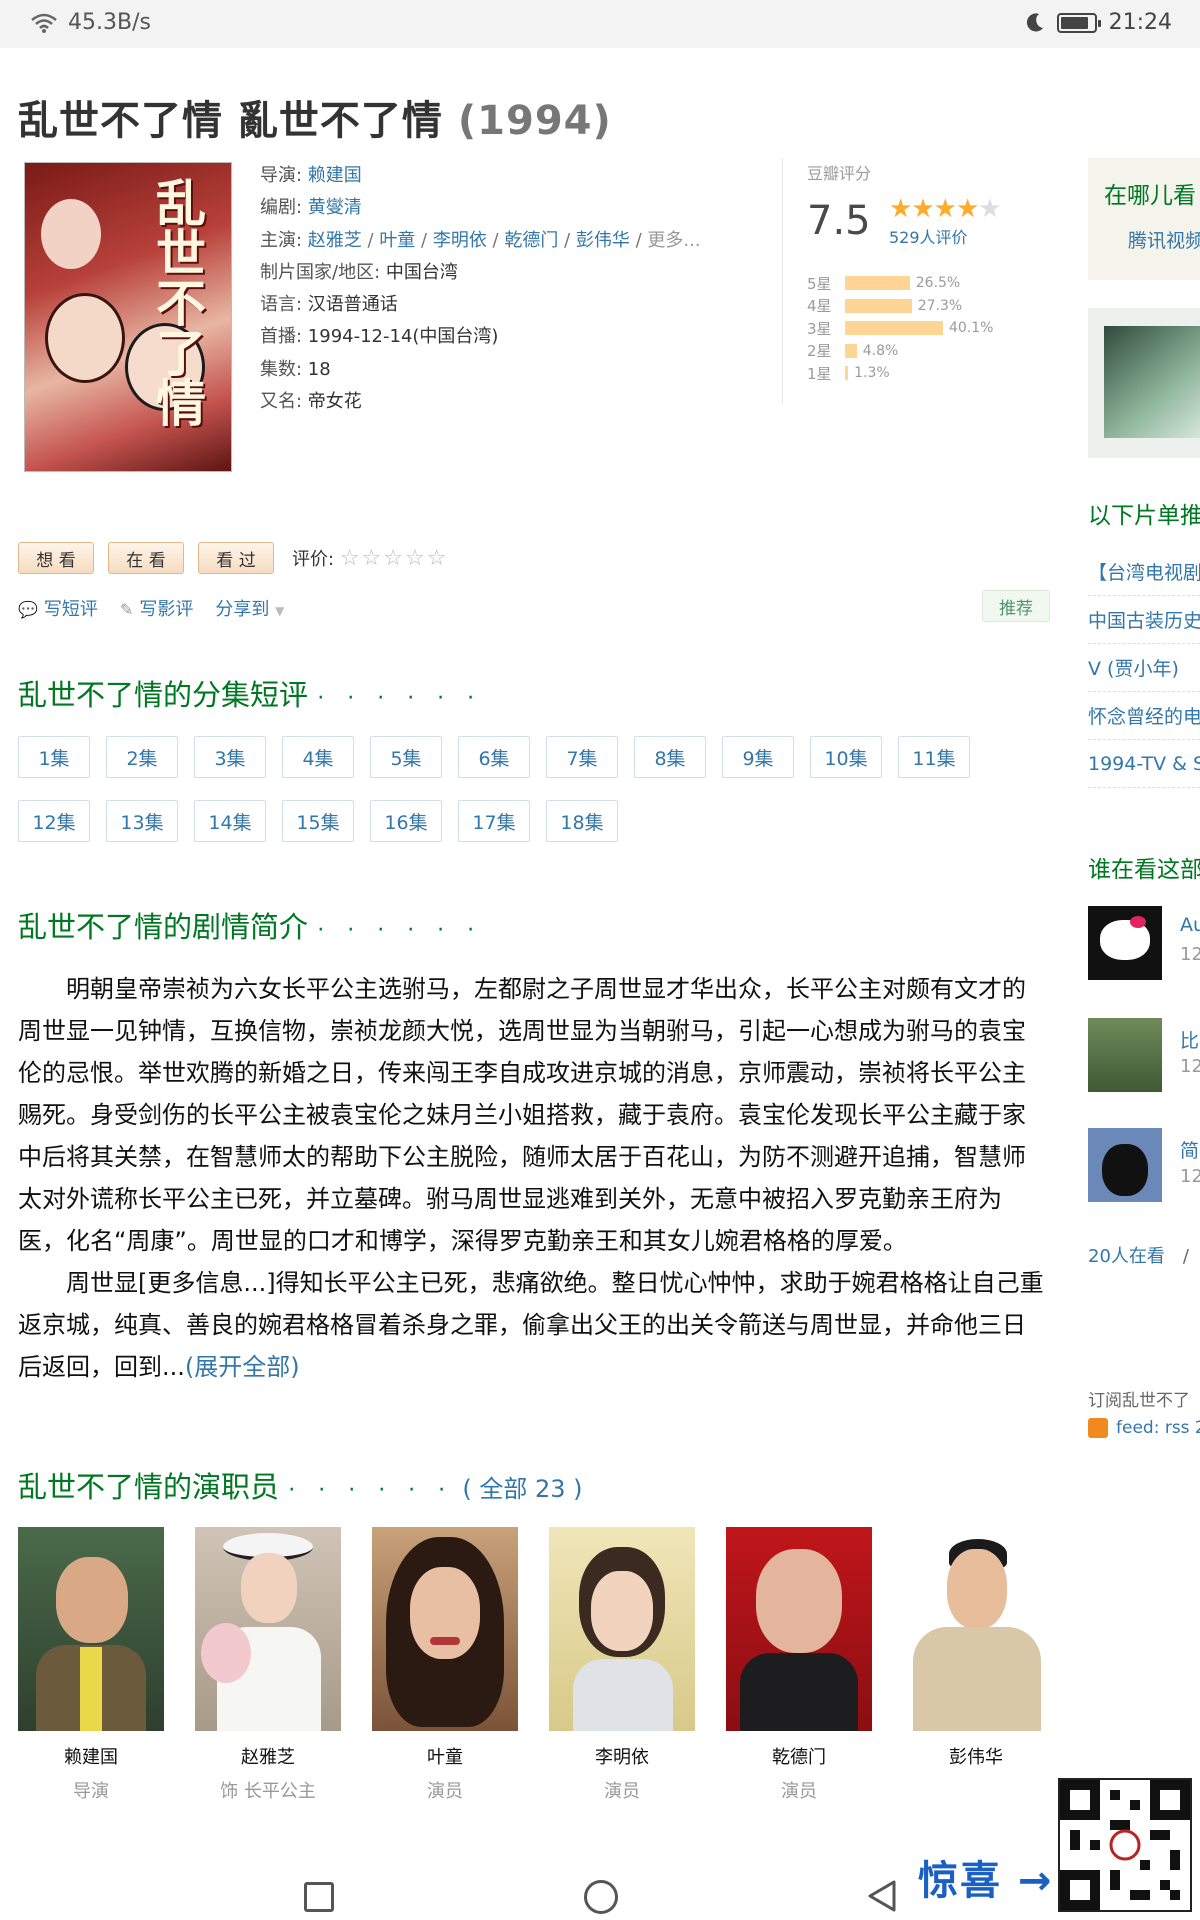  What do you see at coordinates (177, 302) in the screenshot?
I see `poster-title: 乱世不了情` at bounding box center [177, 302].